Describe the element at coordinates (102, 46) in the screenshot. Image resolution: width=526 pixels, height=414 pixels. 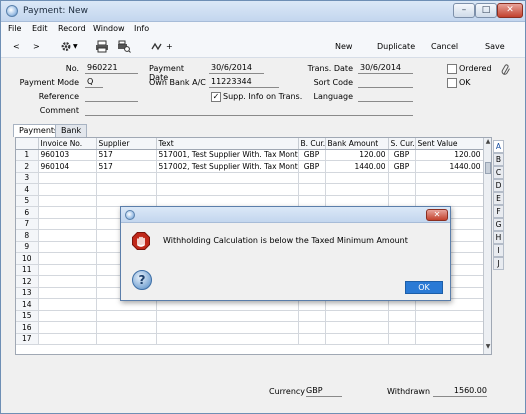
I see `printer-icon` at that location.